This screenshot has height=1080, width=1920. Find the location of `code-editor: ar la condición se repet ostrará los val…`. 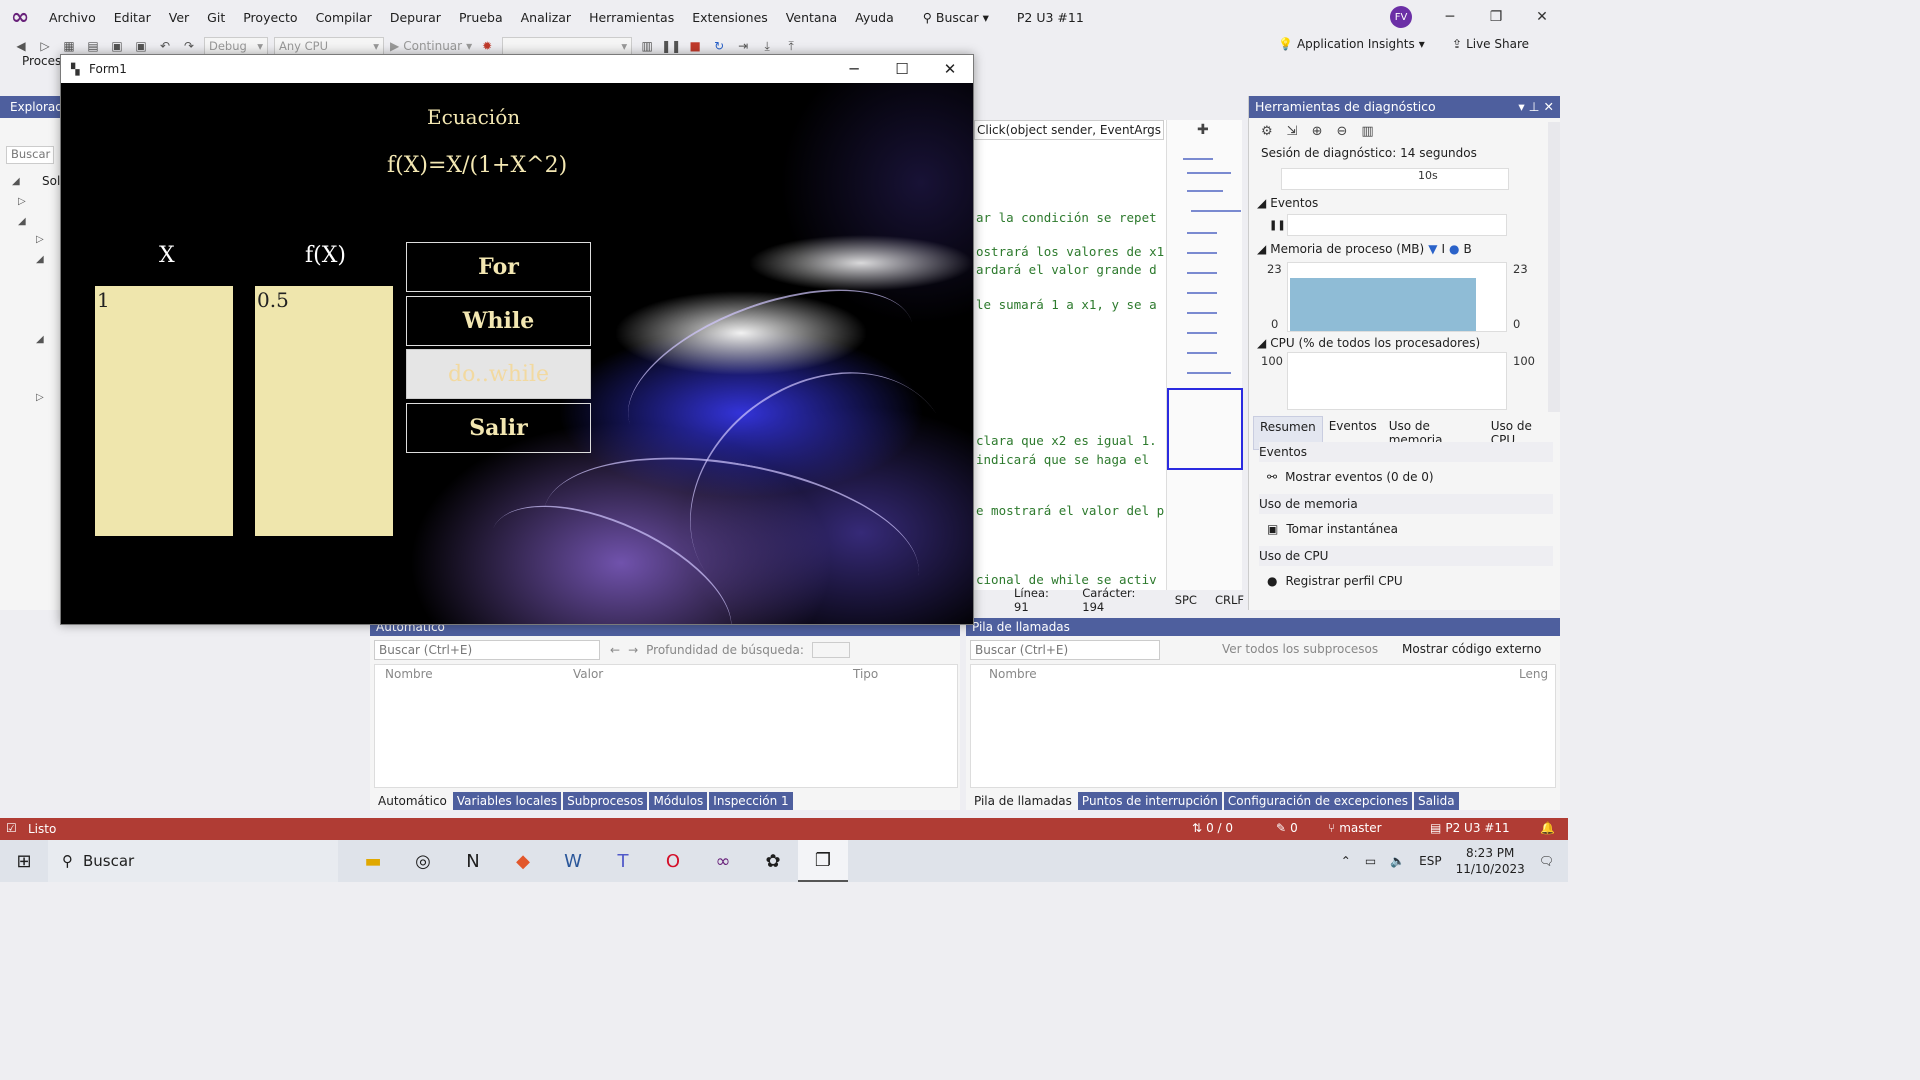

code-editor: ar la condición se repet ostrará los val… is located at coordinates (1070, 355).